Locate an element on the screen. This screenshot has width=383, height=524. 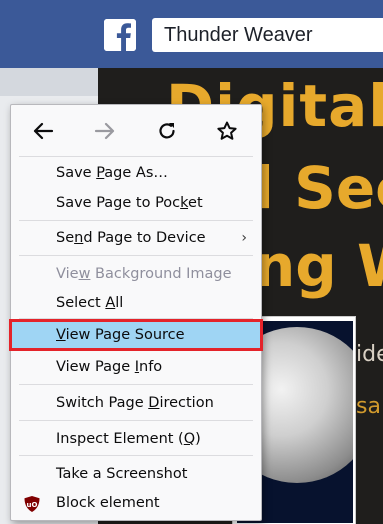
bookmark-button is located at coordinates (227, 131).